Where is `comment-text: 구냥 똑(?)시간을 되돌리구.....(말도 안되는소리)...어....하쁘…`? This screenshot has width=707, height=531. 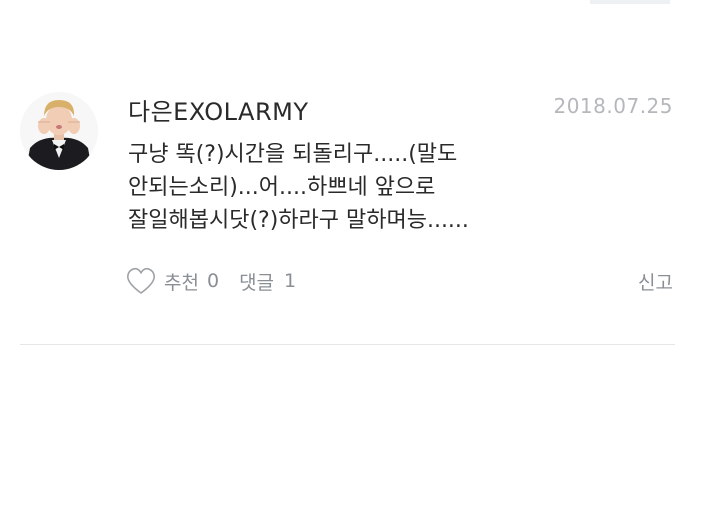 comment-text: 구냥 똑(?)시간을 되돌리구.....(말도 안되는소리)...어....하쁘… is located at coordinates (298, 187).